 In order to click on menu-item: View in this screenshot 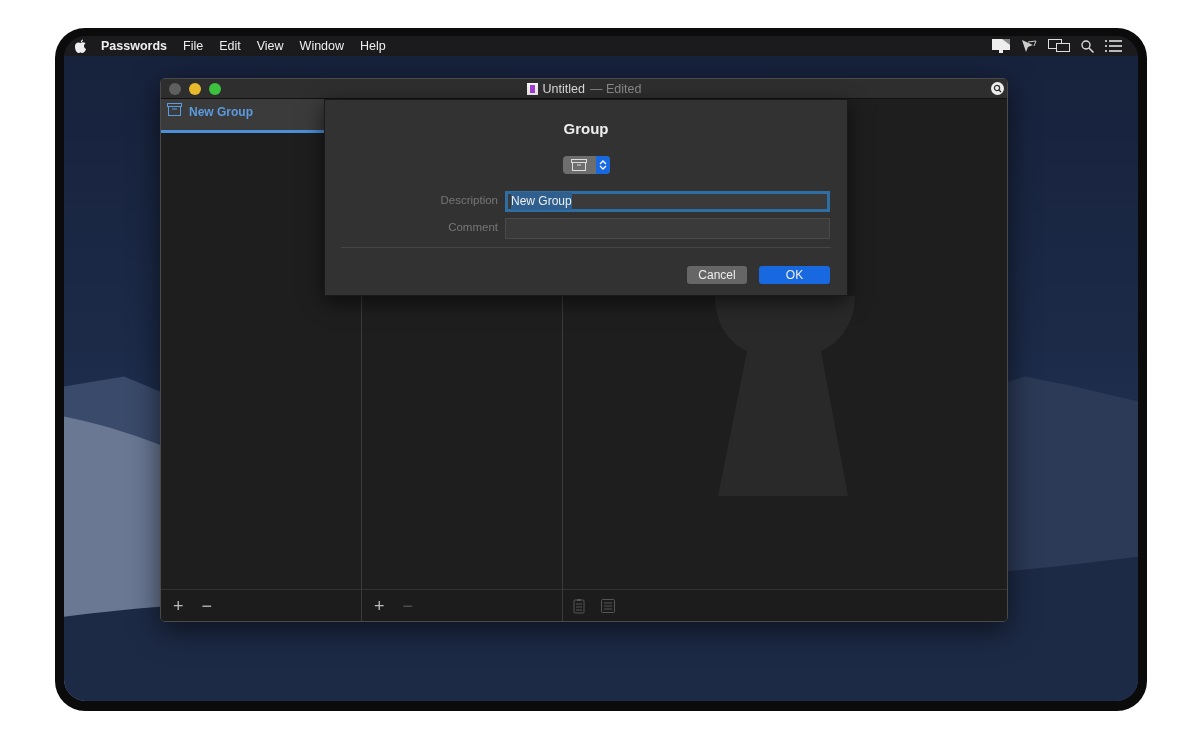, I will do `click(270, 46)`.